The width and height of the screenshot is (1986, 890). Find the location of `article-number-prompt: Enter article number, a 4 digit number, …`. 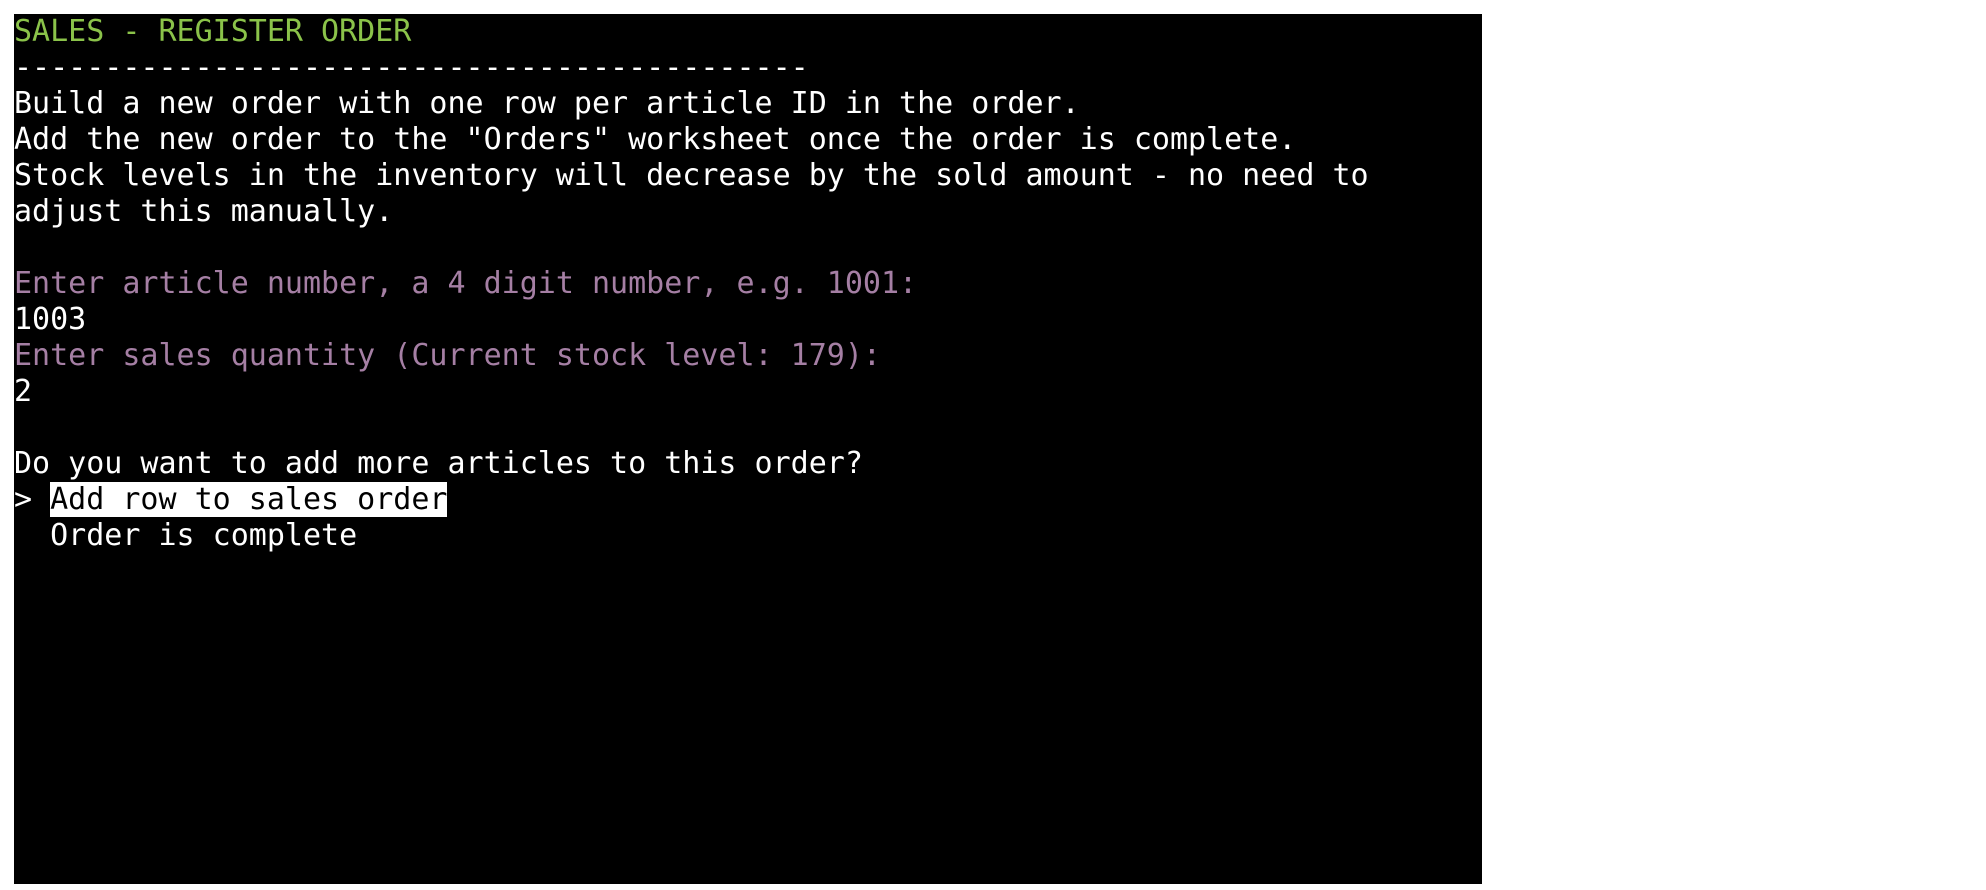

article-number-prompt: Enter article number, a 4 digit number, … is located at coordinates (466, 283).